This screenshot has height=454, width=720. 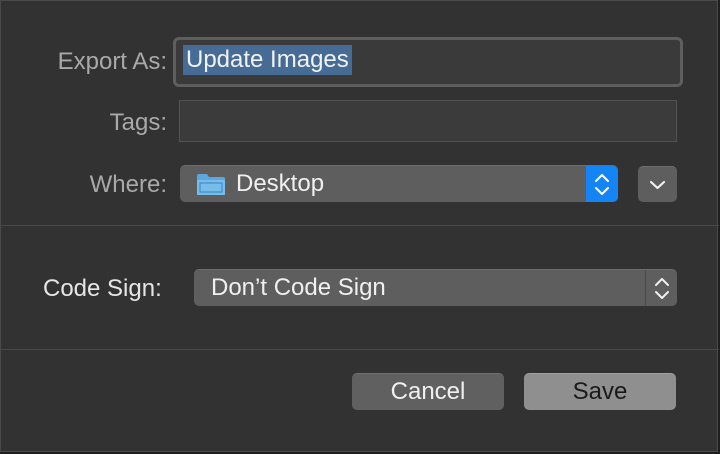 I want to click on save-button: Save, so click(x=600, y=391).